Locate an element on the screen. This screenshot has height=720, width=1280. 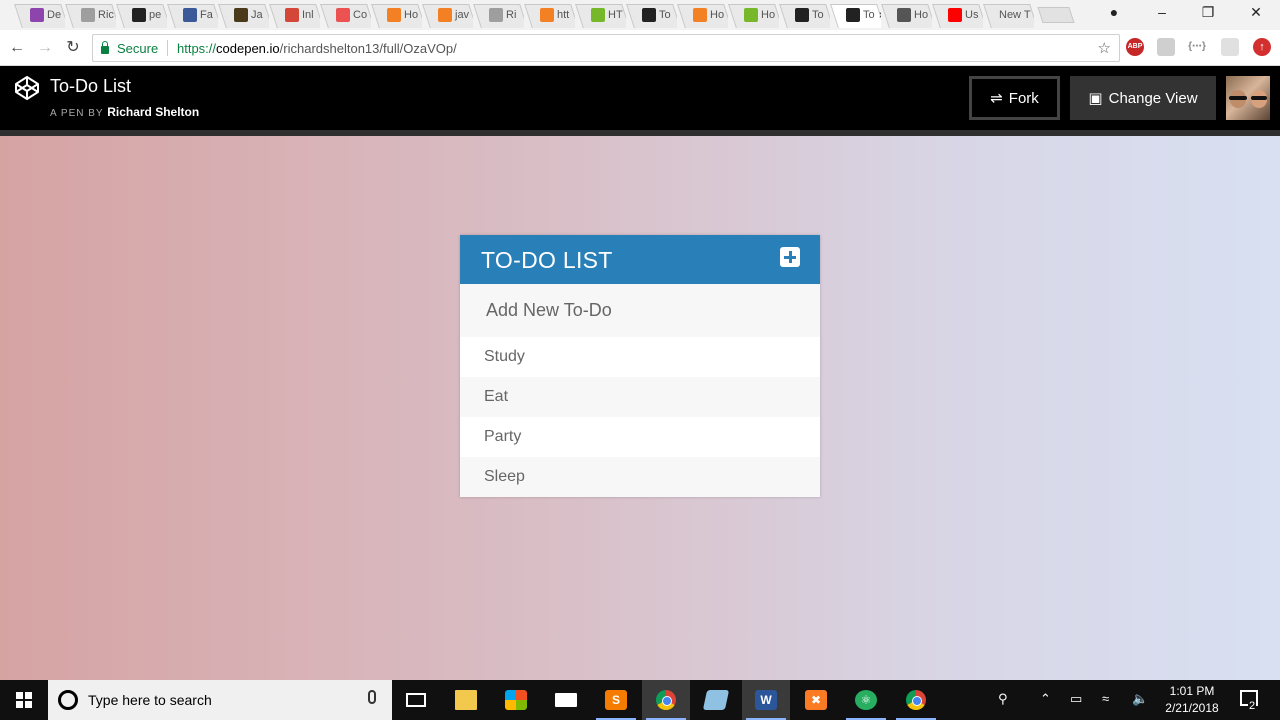
user-avatar is located at coordinates (1248, 98).